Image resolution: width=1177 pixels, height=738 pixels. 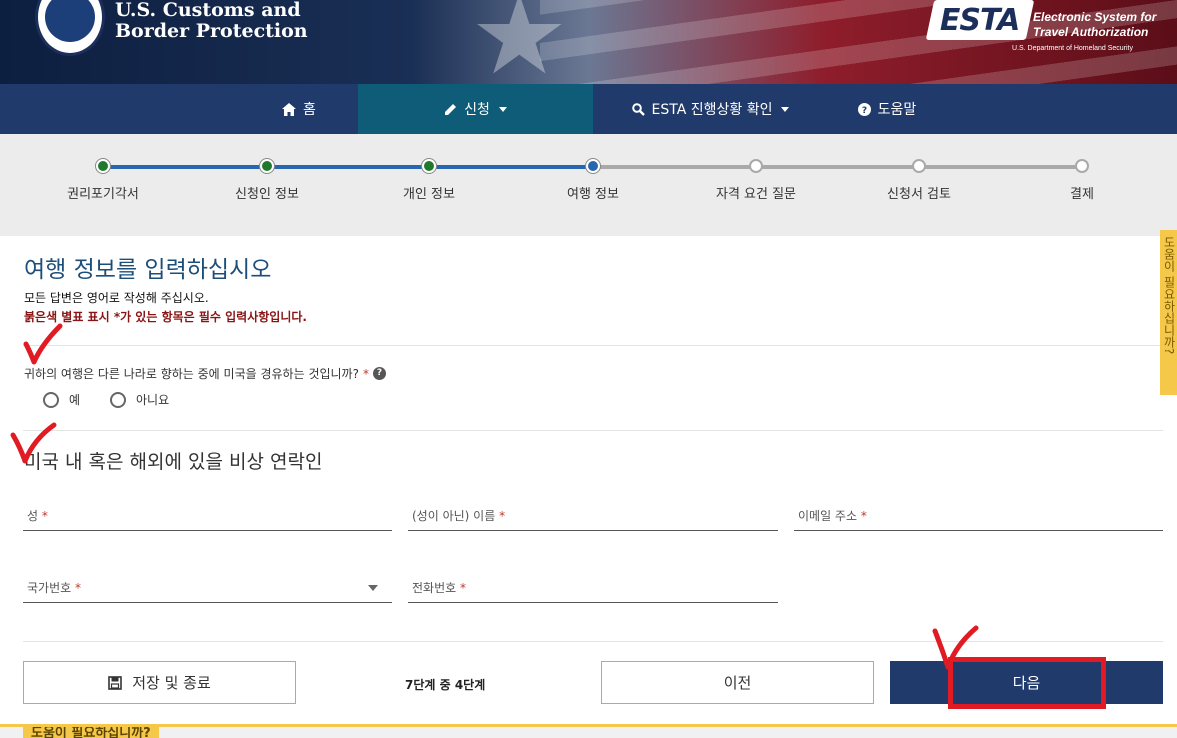 What do you see at coordinates (171, 683) in the screenshot?
I see `save-exit-label: 저장 및 종료` at bounding box center [171, 683].